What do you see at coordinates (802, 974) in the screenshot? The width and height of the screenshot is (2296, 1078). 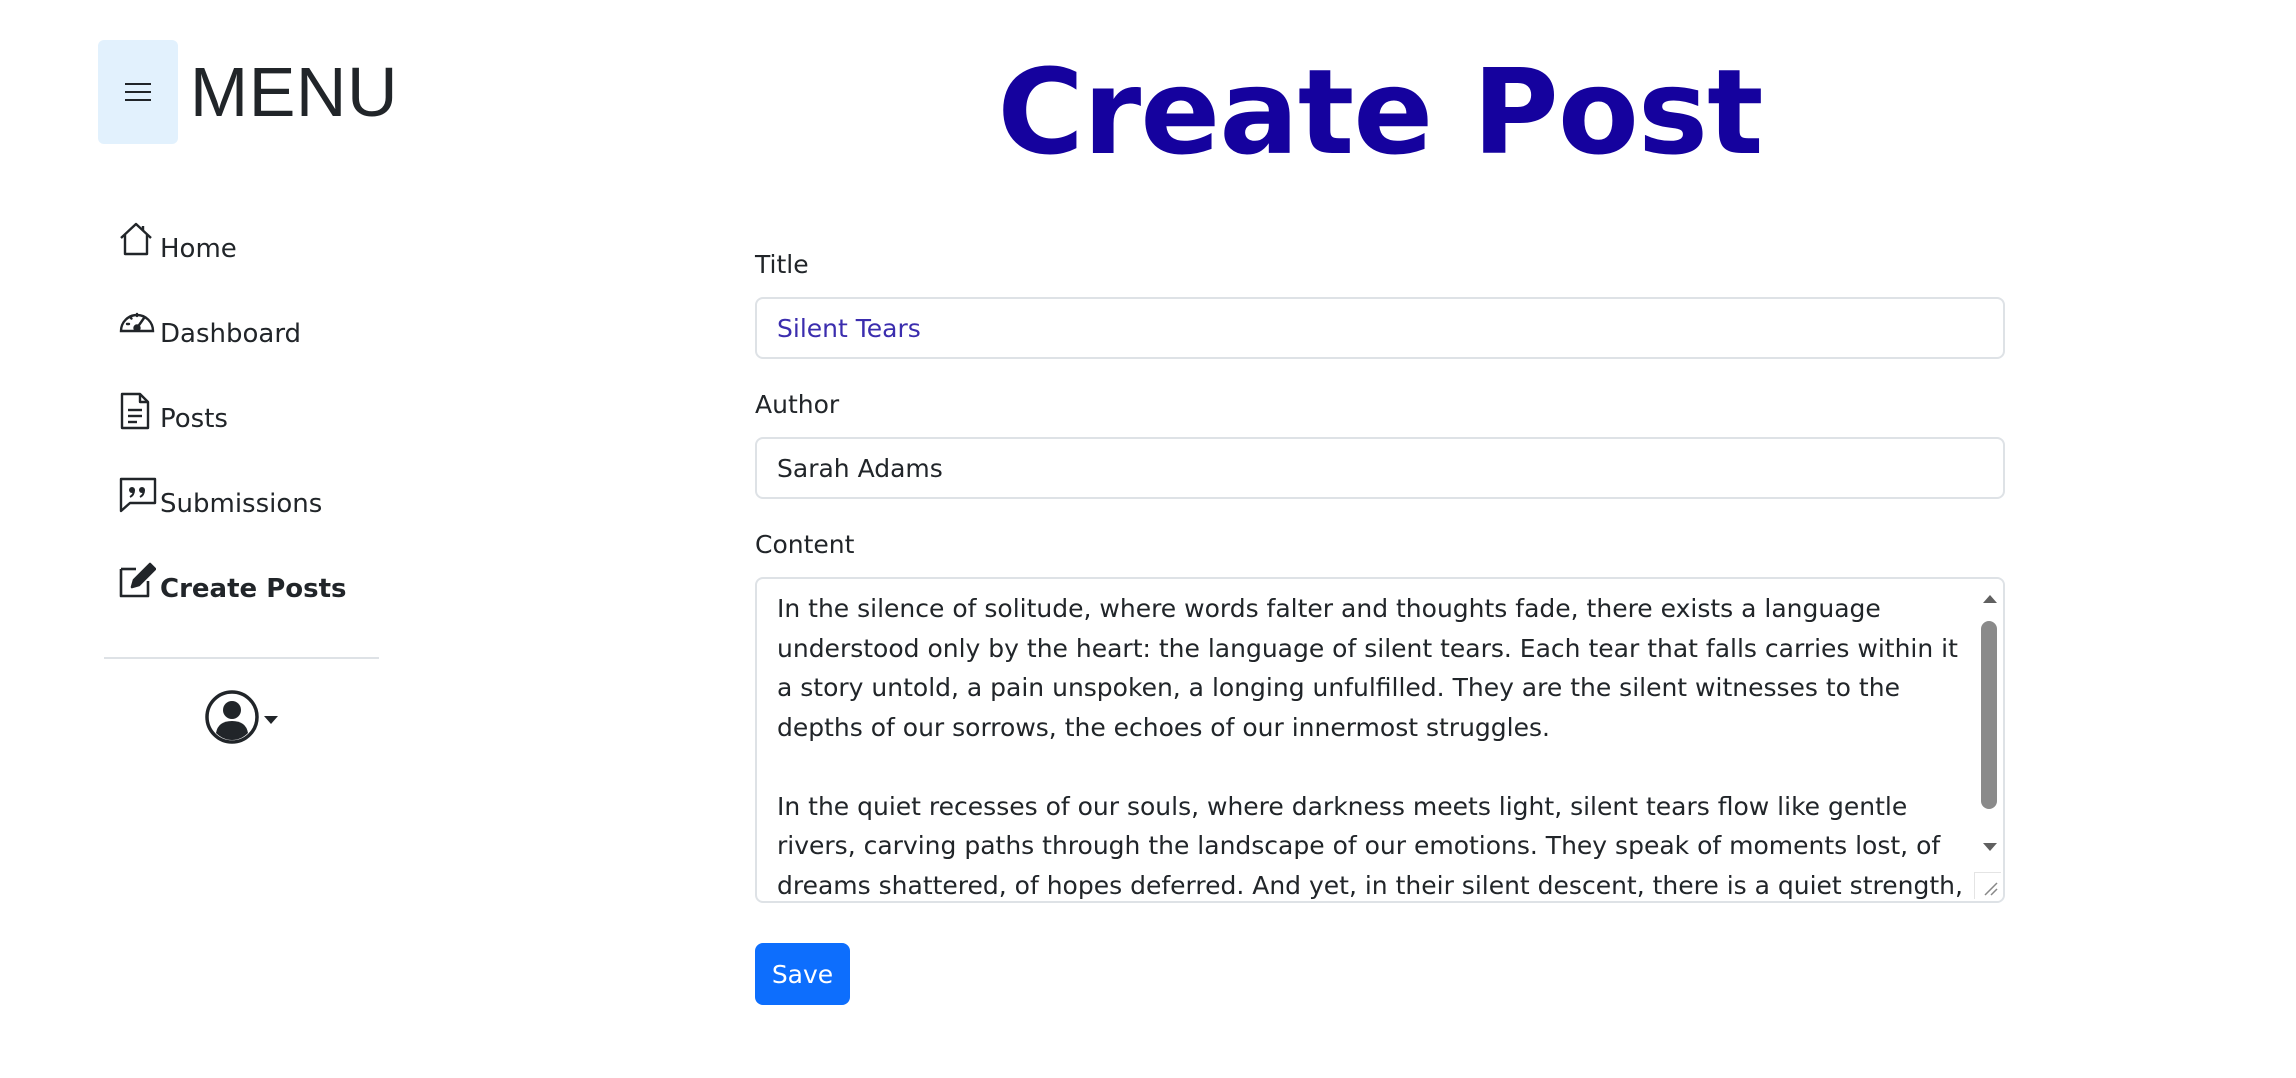 I see `save-button: Save` at bounding box center [802, 974].